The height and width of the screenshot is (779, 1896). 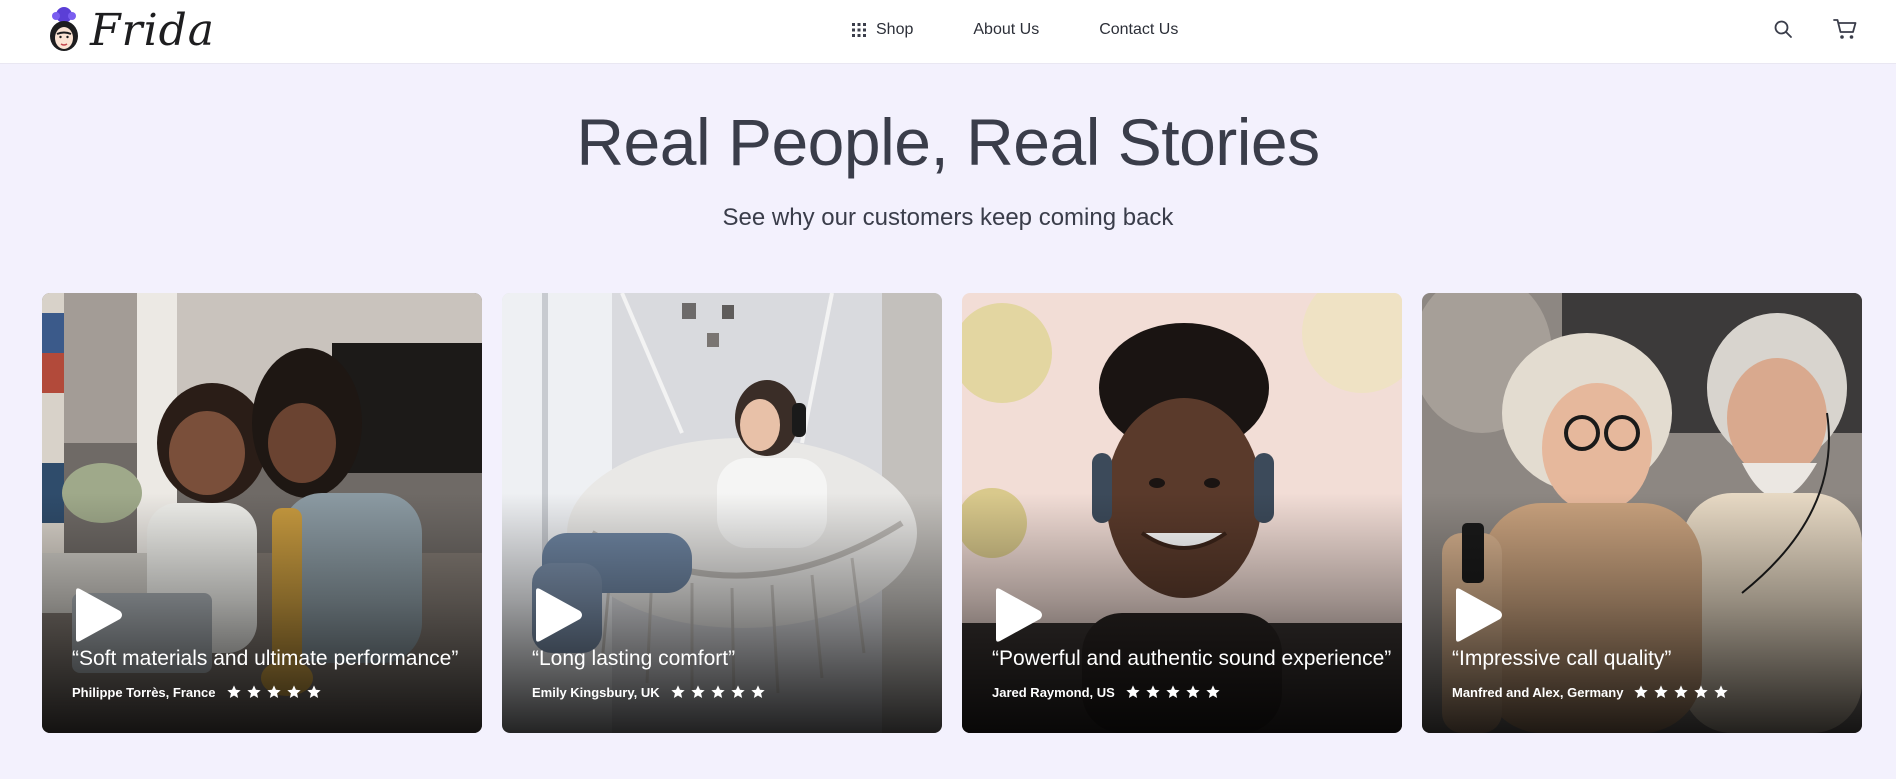 What do you see at coordinates (596, 692) in the screenshot?
I see `reviewer-name: Emily Kingsbury, UK` at bounding box center [596, 692].